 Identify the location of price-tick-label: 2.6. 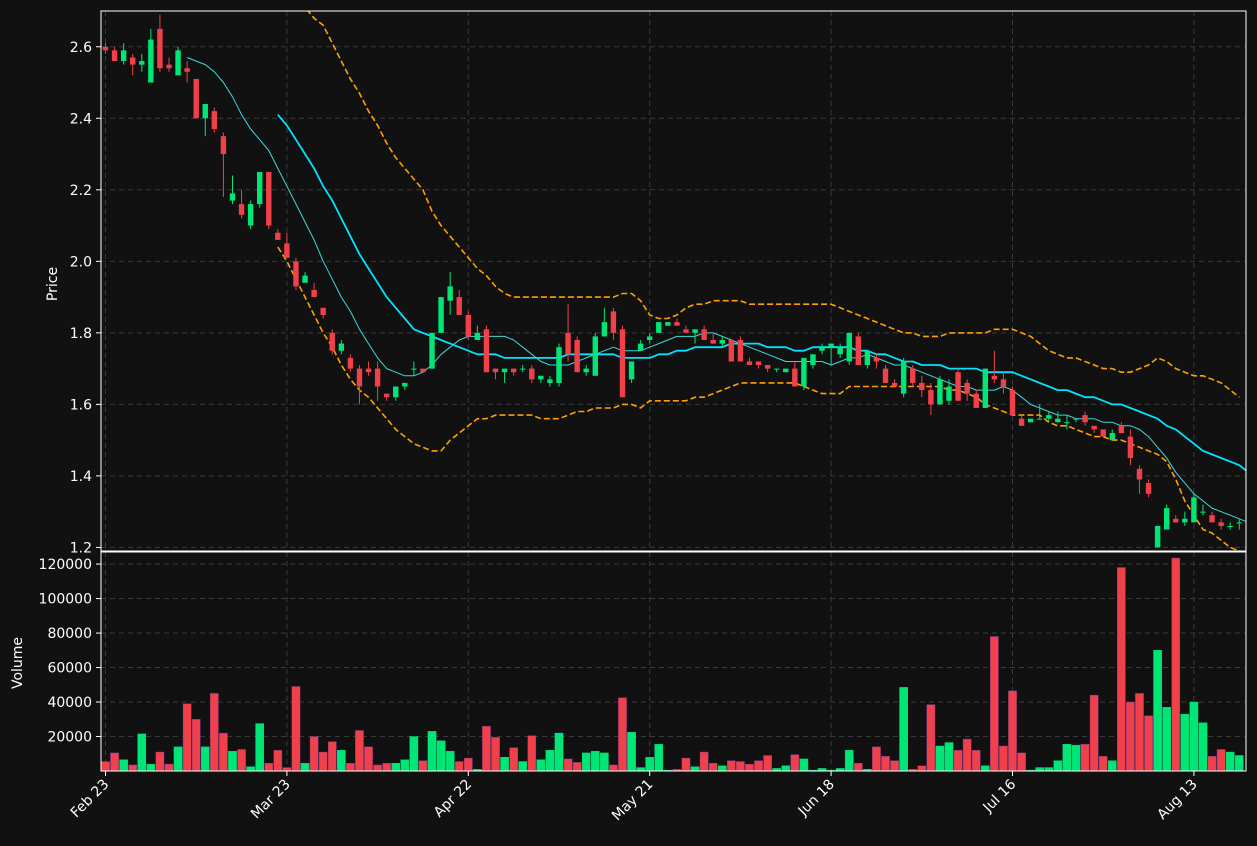
(81, 48).